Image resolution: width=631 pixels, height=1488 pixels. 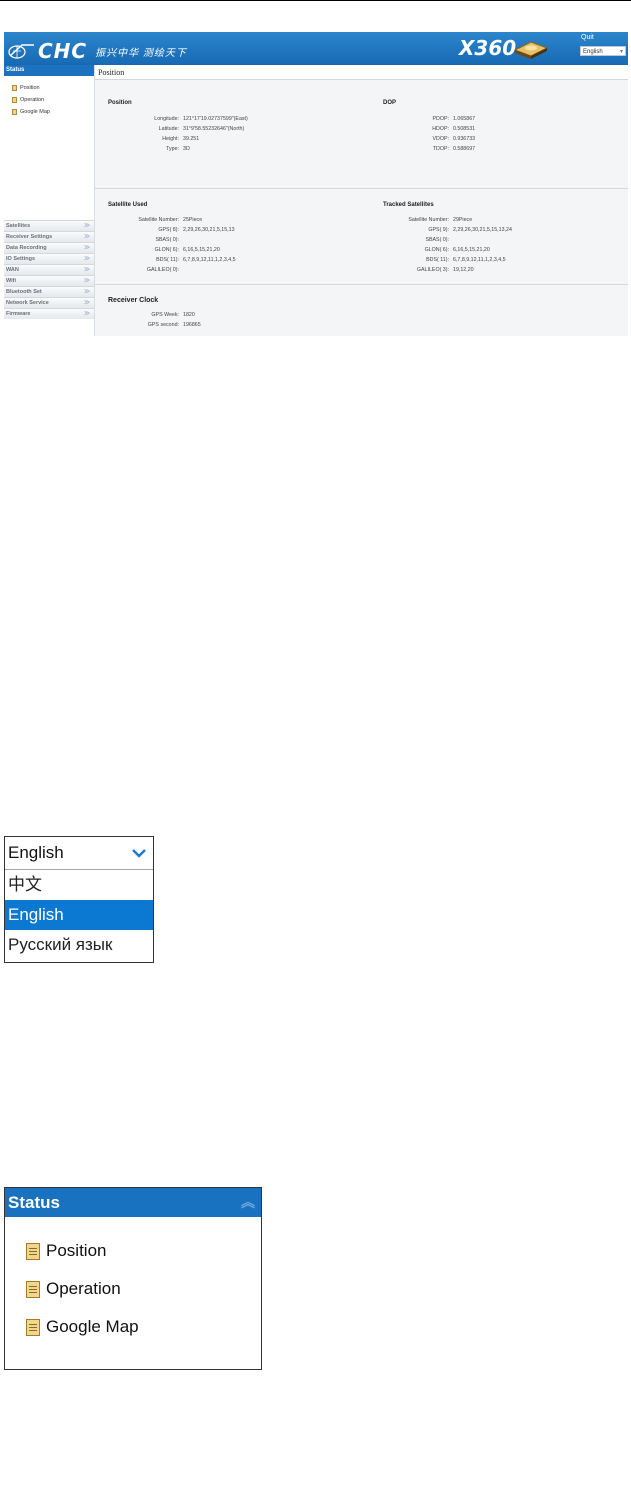 I want to click on kv-row: Type: 3D, so click(x=147, y=149).